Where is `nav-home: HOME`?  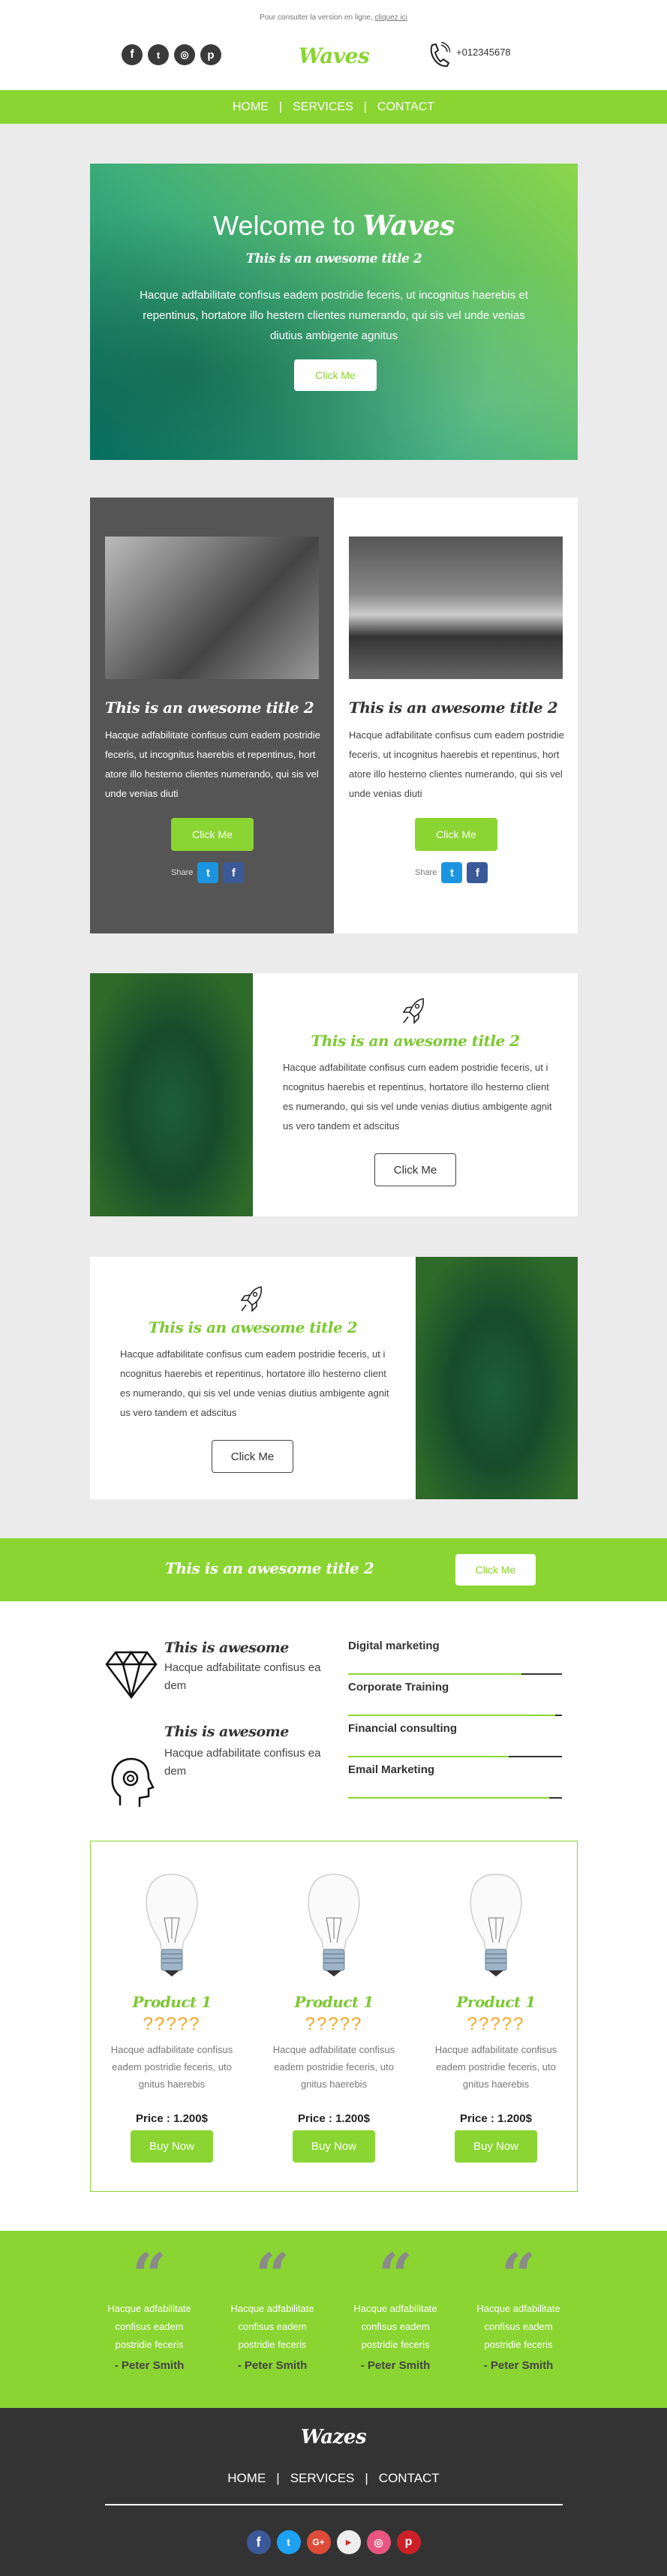
nav-home: HOME is located at coordinates (251, 107).